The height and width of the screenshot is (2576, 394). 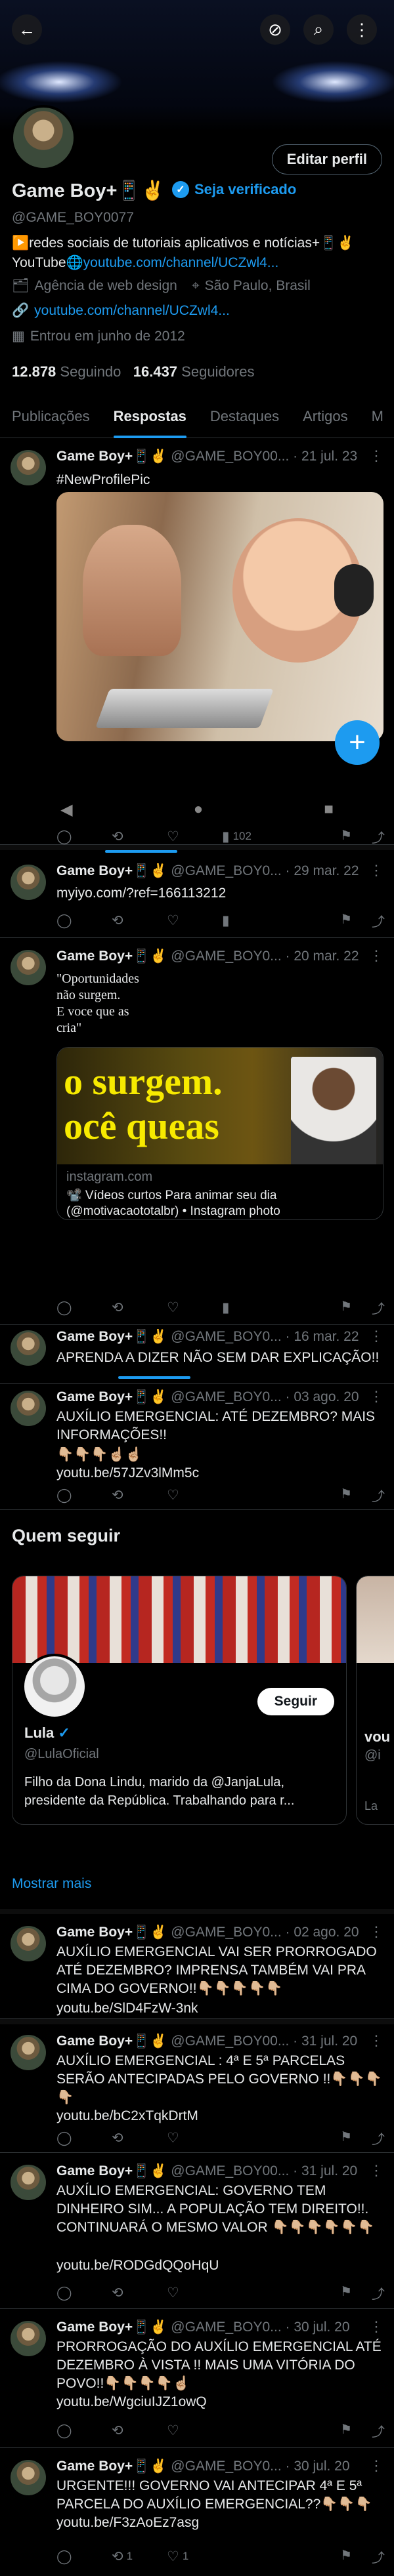 What do you see at coordinates (357, 742) in the screenshot?
I see `compose-button: +` at bounding box center [357, 742].